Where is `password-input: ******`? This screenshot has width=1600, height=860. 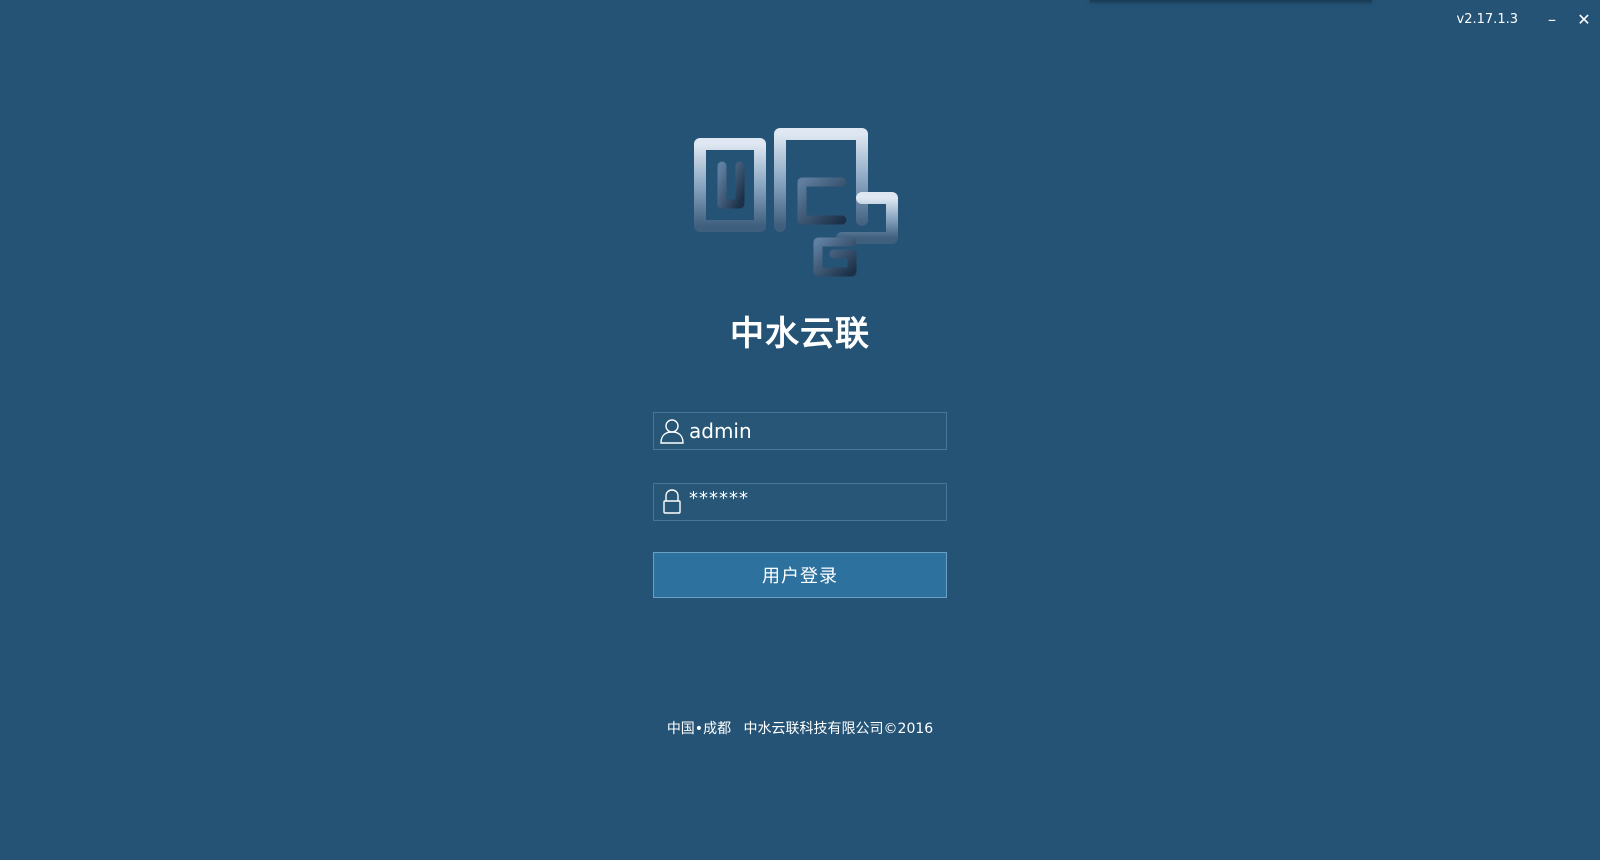 password-input: ****** is located at coordinates (815, 498).